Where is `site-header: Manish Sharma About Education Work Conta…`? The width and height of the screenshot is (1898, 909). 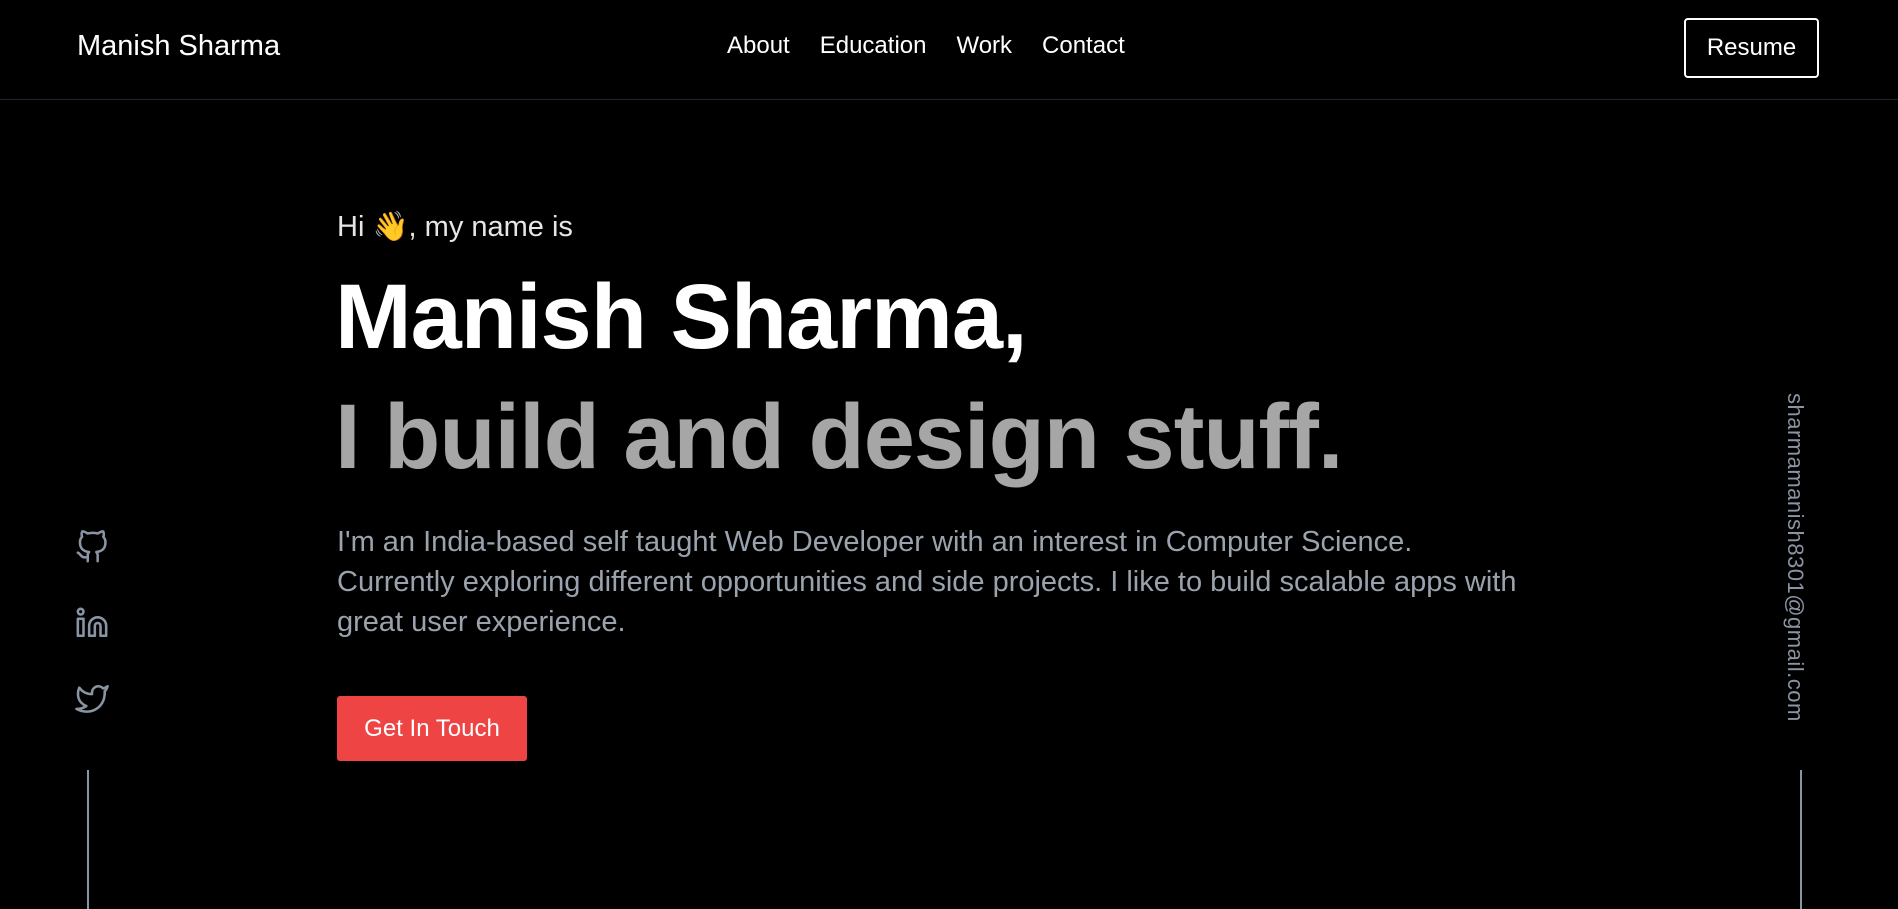 site-header: Manish Sharma About Education Work Conta… is located at coordinates (949, 50).